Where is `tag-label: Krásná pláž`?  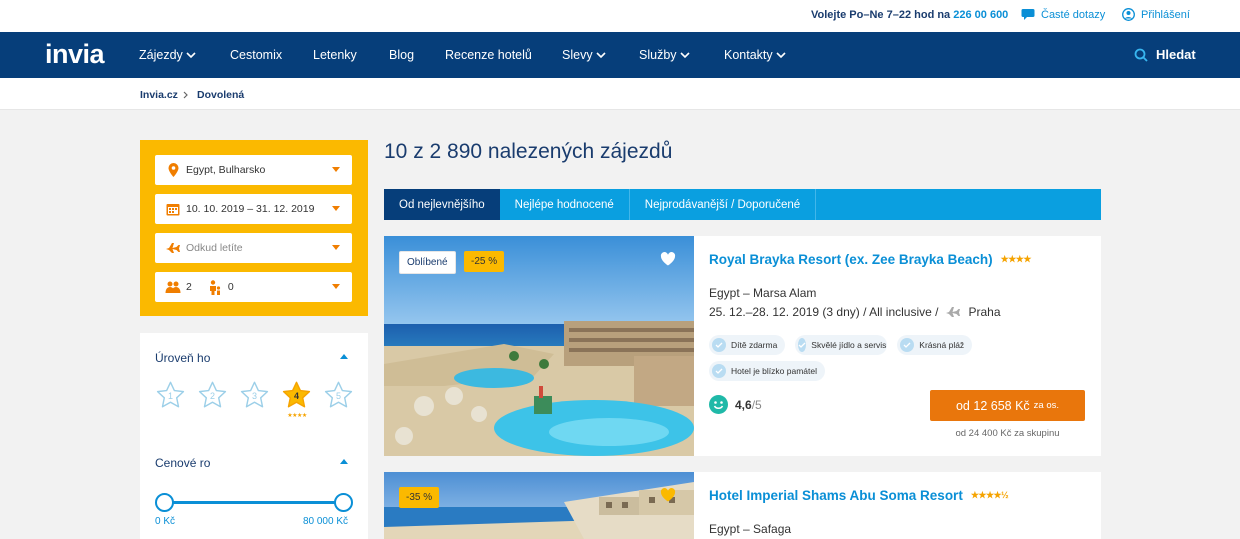 tag-label: Krásná pláž is located at coordinates (942, 345).